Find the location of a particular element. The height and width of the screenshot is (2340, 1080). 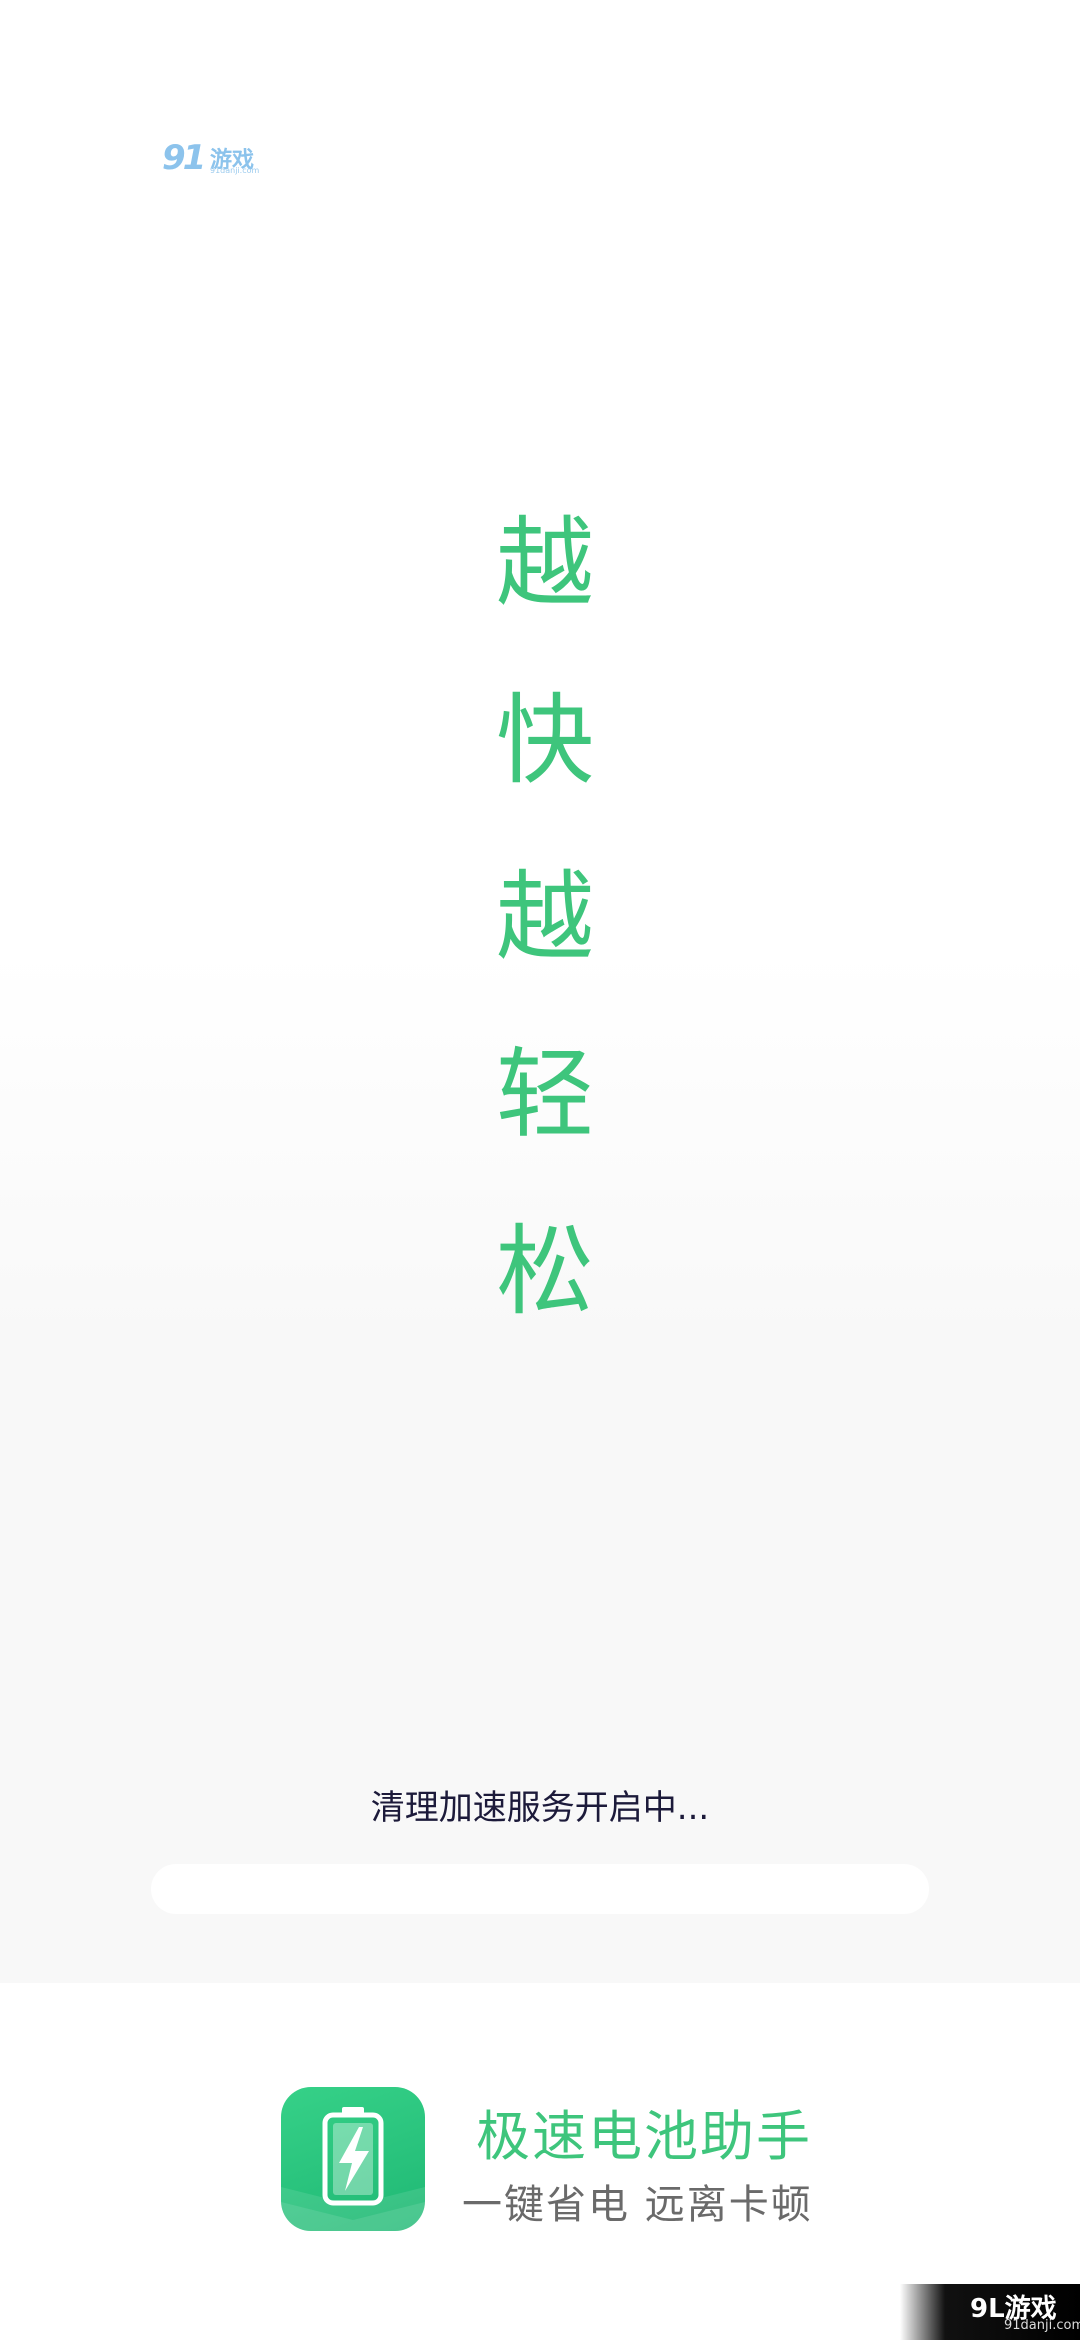

battery-bolt-icon is located at coordinates (353, 2159).